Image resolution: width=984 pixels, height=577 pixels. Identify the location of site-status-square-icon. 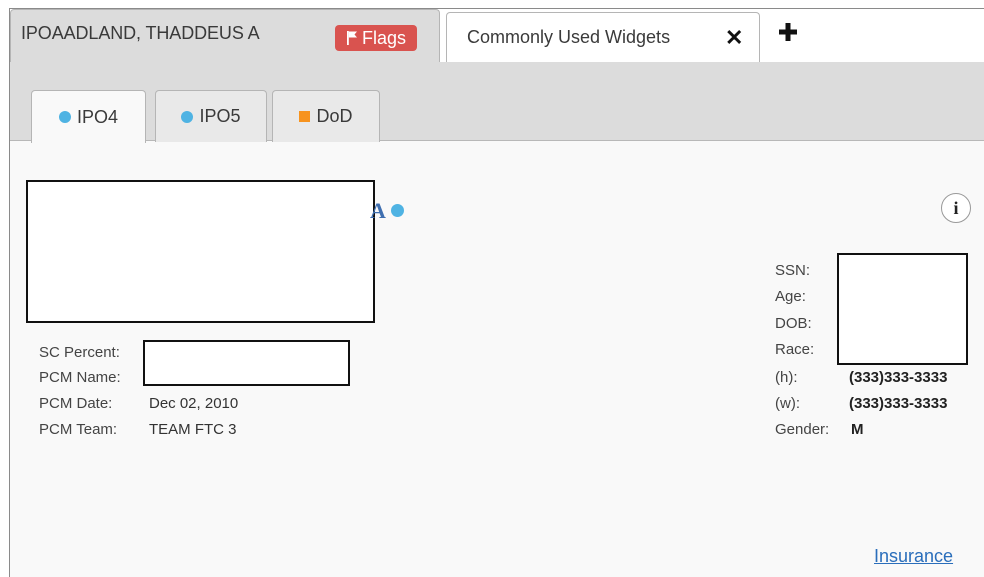
(305, 116).